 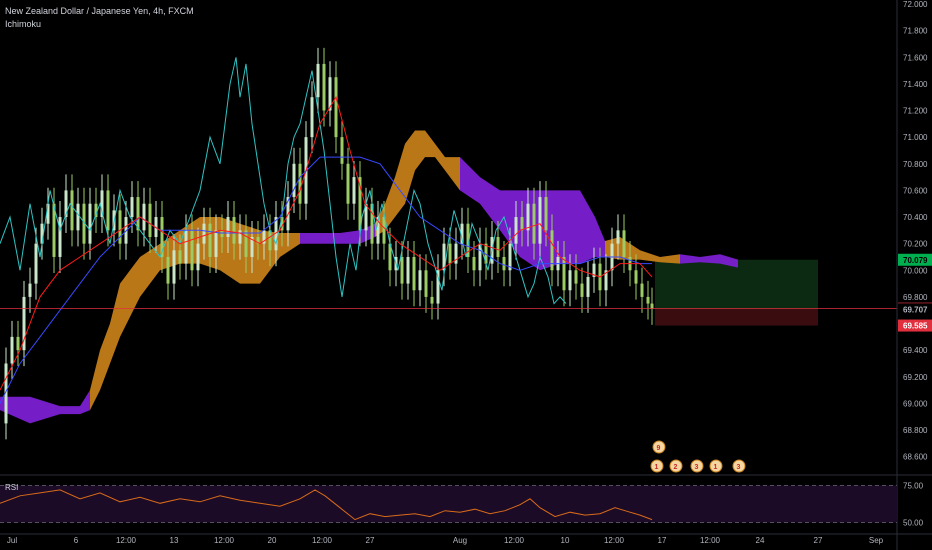 What do you see at coordinates (915, 350) in the screenshot?
I see `price-tick-label: 69.400` at bounding box center [915, 350].